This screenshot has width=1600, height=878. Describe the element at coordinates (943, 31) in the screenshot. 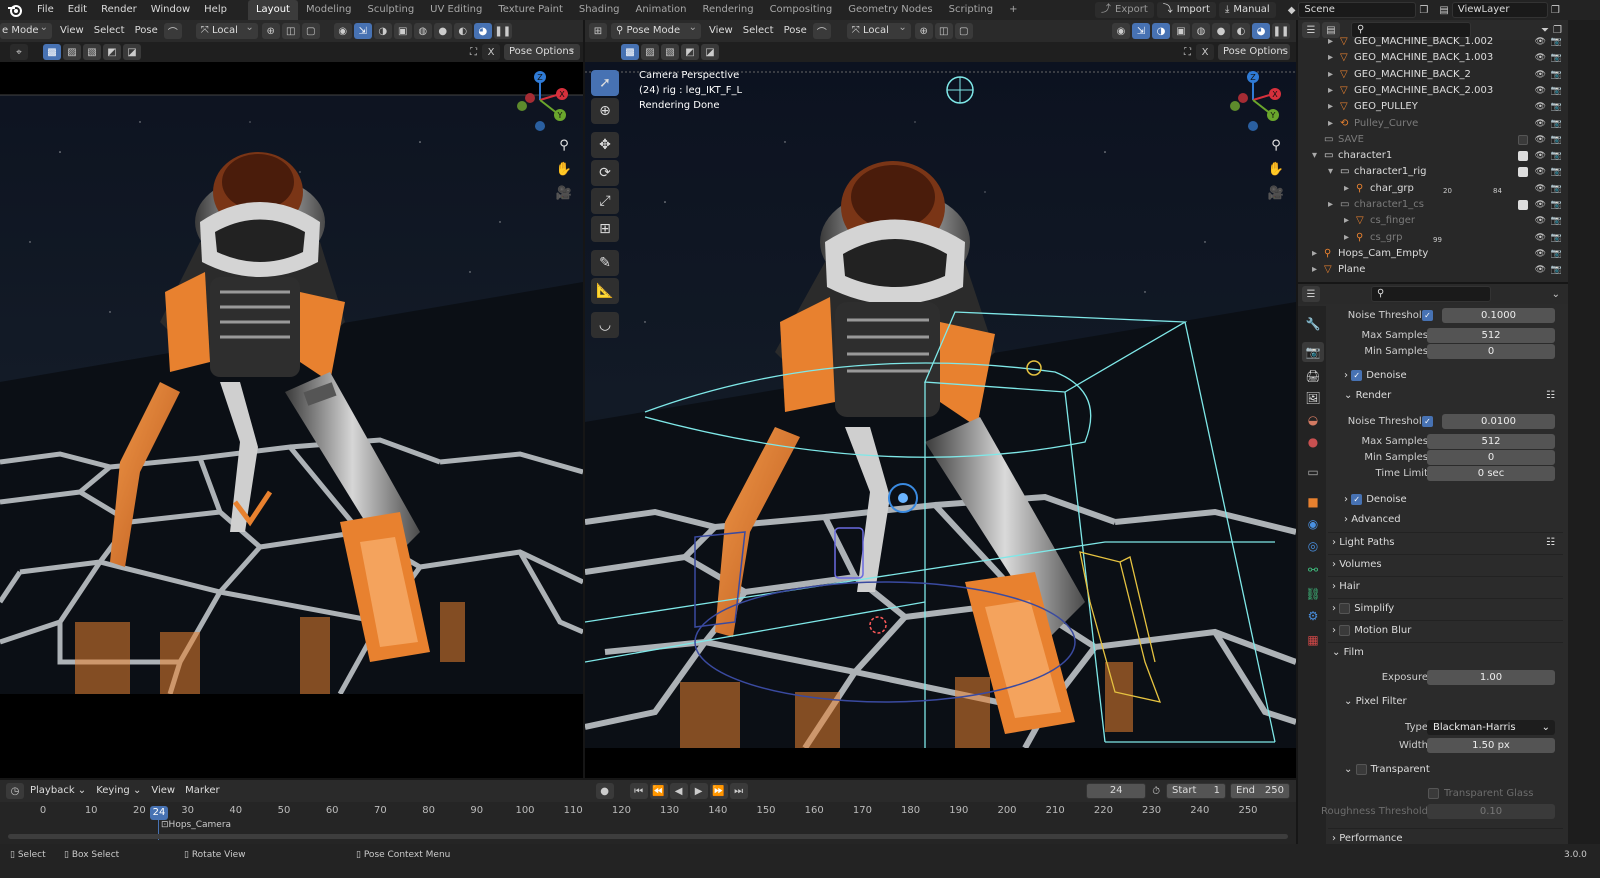

I see `right-snap-icon: ◫` at that location.